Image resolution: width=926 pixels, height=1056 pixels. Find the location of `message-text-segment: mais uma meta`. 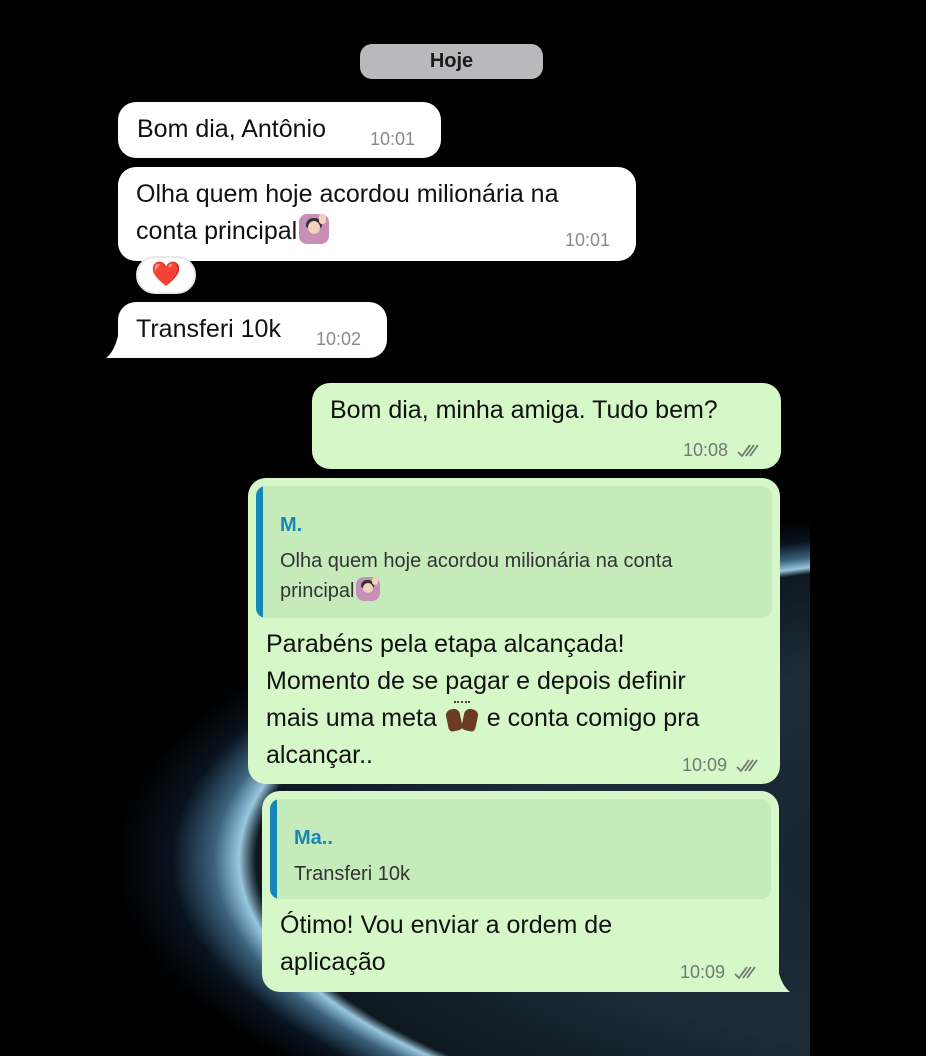

message-text-segment: mais uma meta is located at coordinates (351, 718).